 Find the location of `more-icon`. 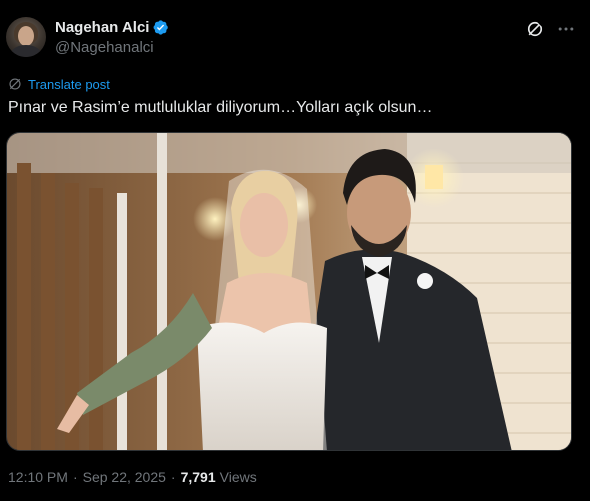

more-icon is located at coordinates (566, 29).